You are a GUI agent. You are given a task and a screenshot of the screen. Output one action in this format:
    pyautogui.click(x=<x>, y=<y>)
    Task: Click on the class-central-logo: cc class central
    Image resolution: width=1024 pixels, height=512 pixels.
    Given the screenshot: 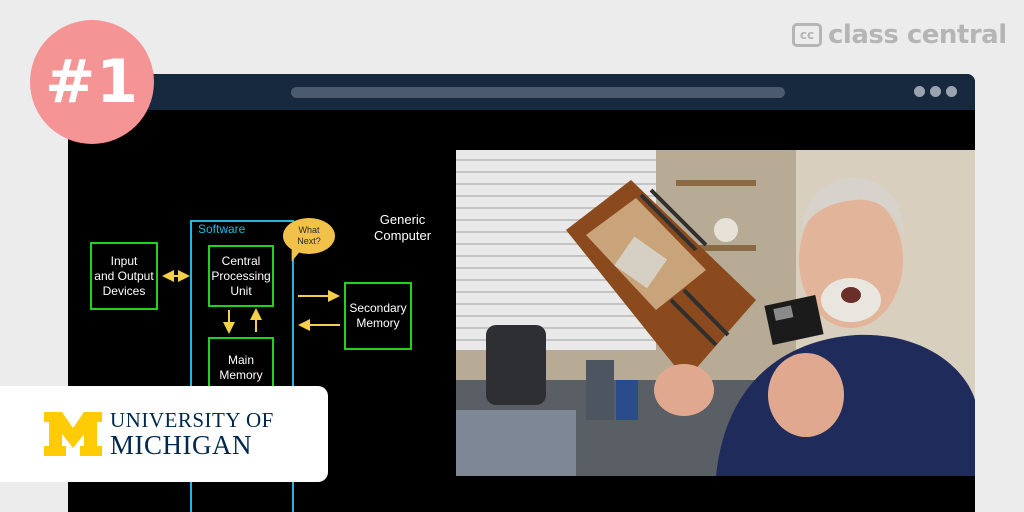 What is the action you would take?
    pyautogui.click(x=899, y=35)
    